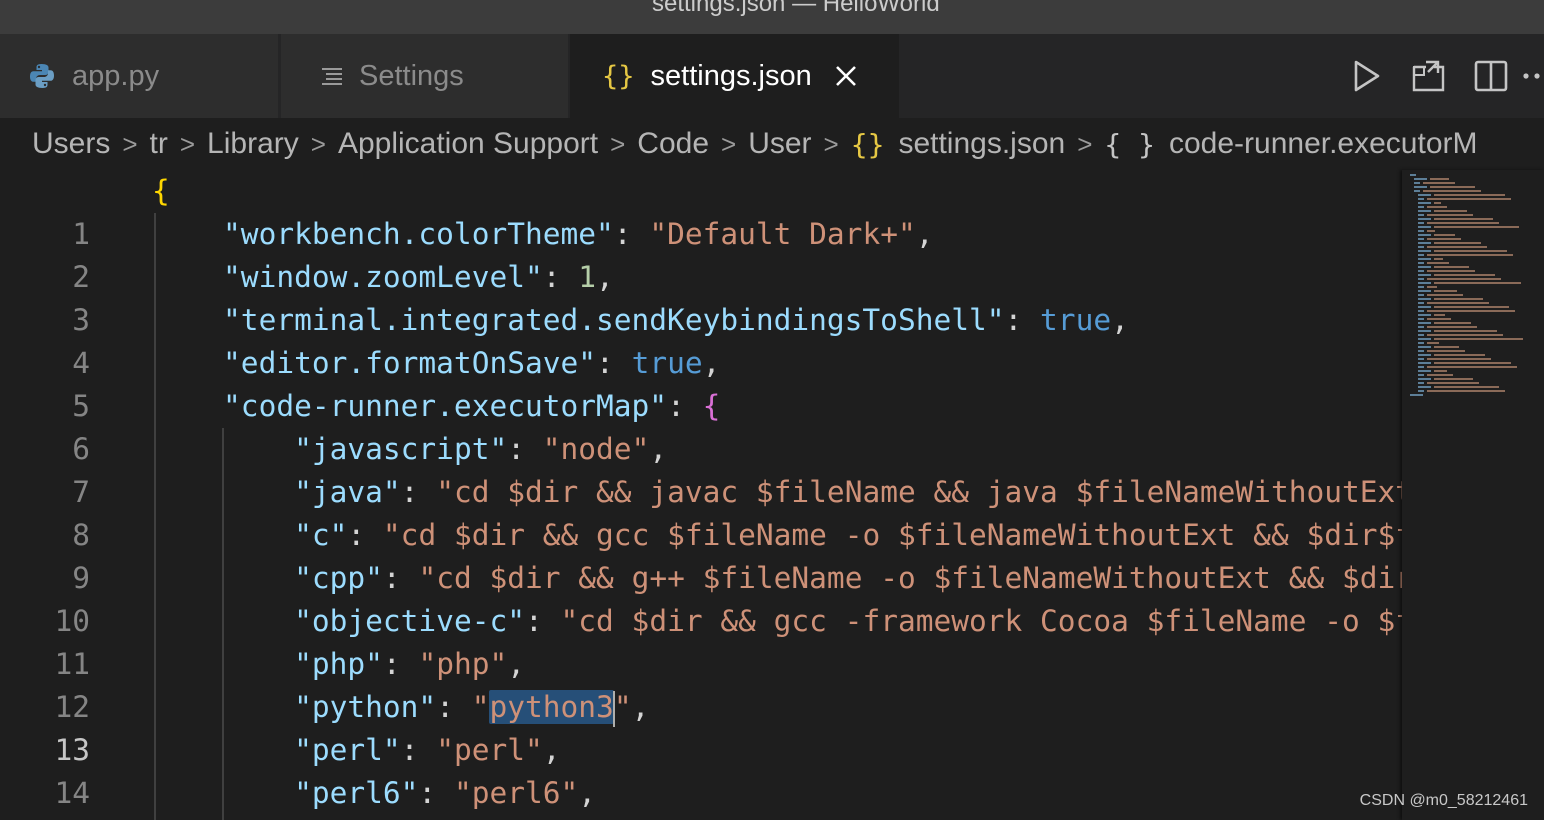 The image size is (1544, 820). What do you see at coordinates (734, 76) in the screenshot?
I see `tab-settings-json: {} settings.json` at bounding box center [734, 76].